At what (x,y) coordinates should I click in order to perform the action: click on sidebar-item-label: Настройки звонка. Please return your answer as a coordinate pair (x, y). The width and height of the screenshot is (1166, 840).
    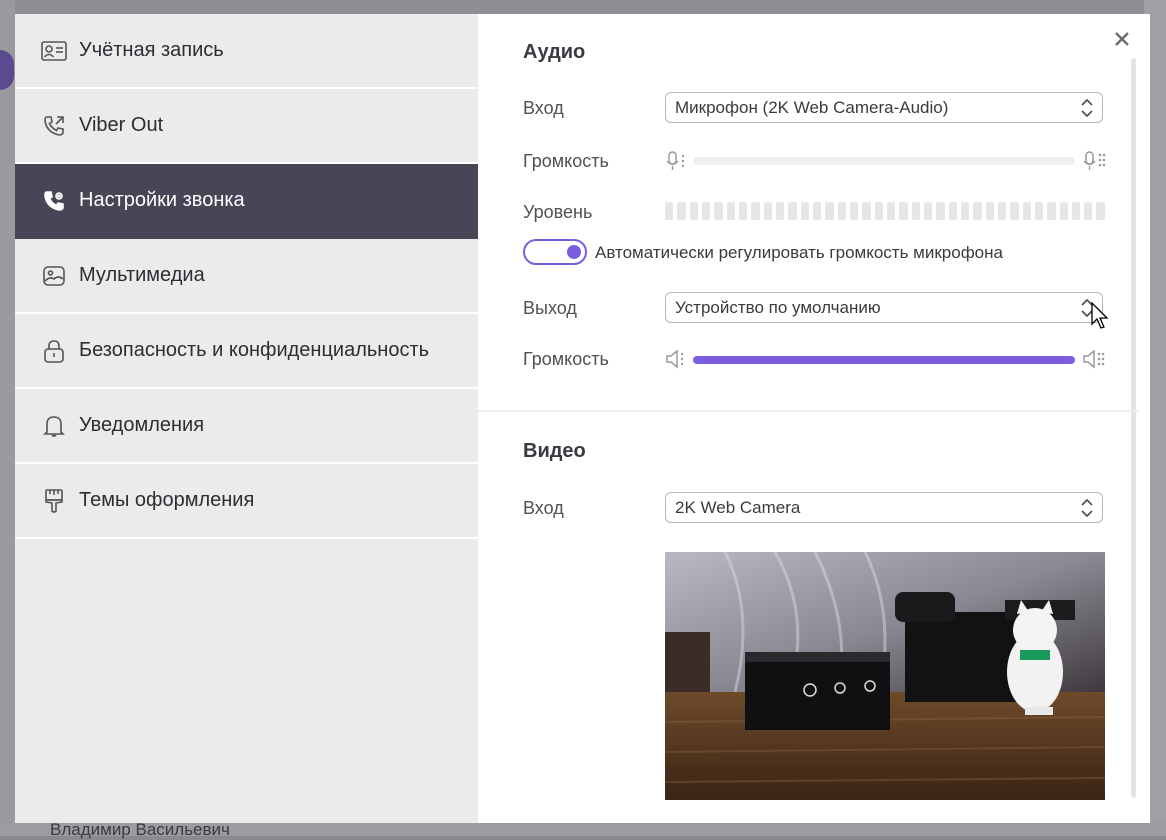
    Looking at the image, I should click on (162, 200).